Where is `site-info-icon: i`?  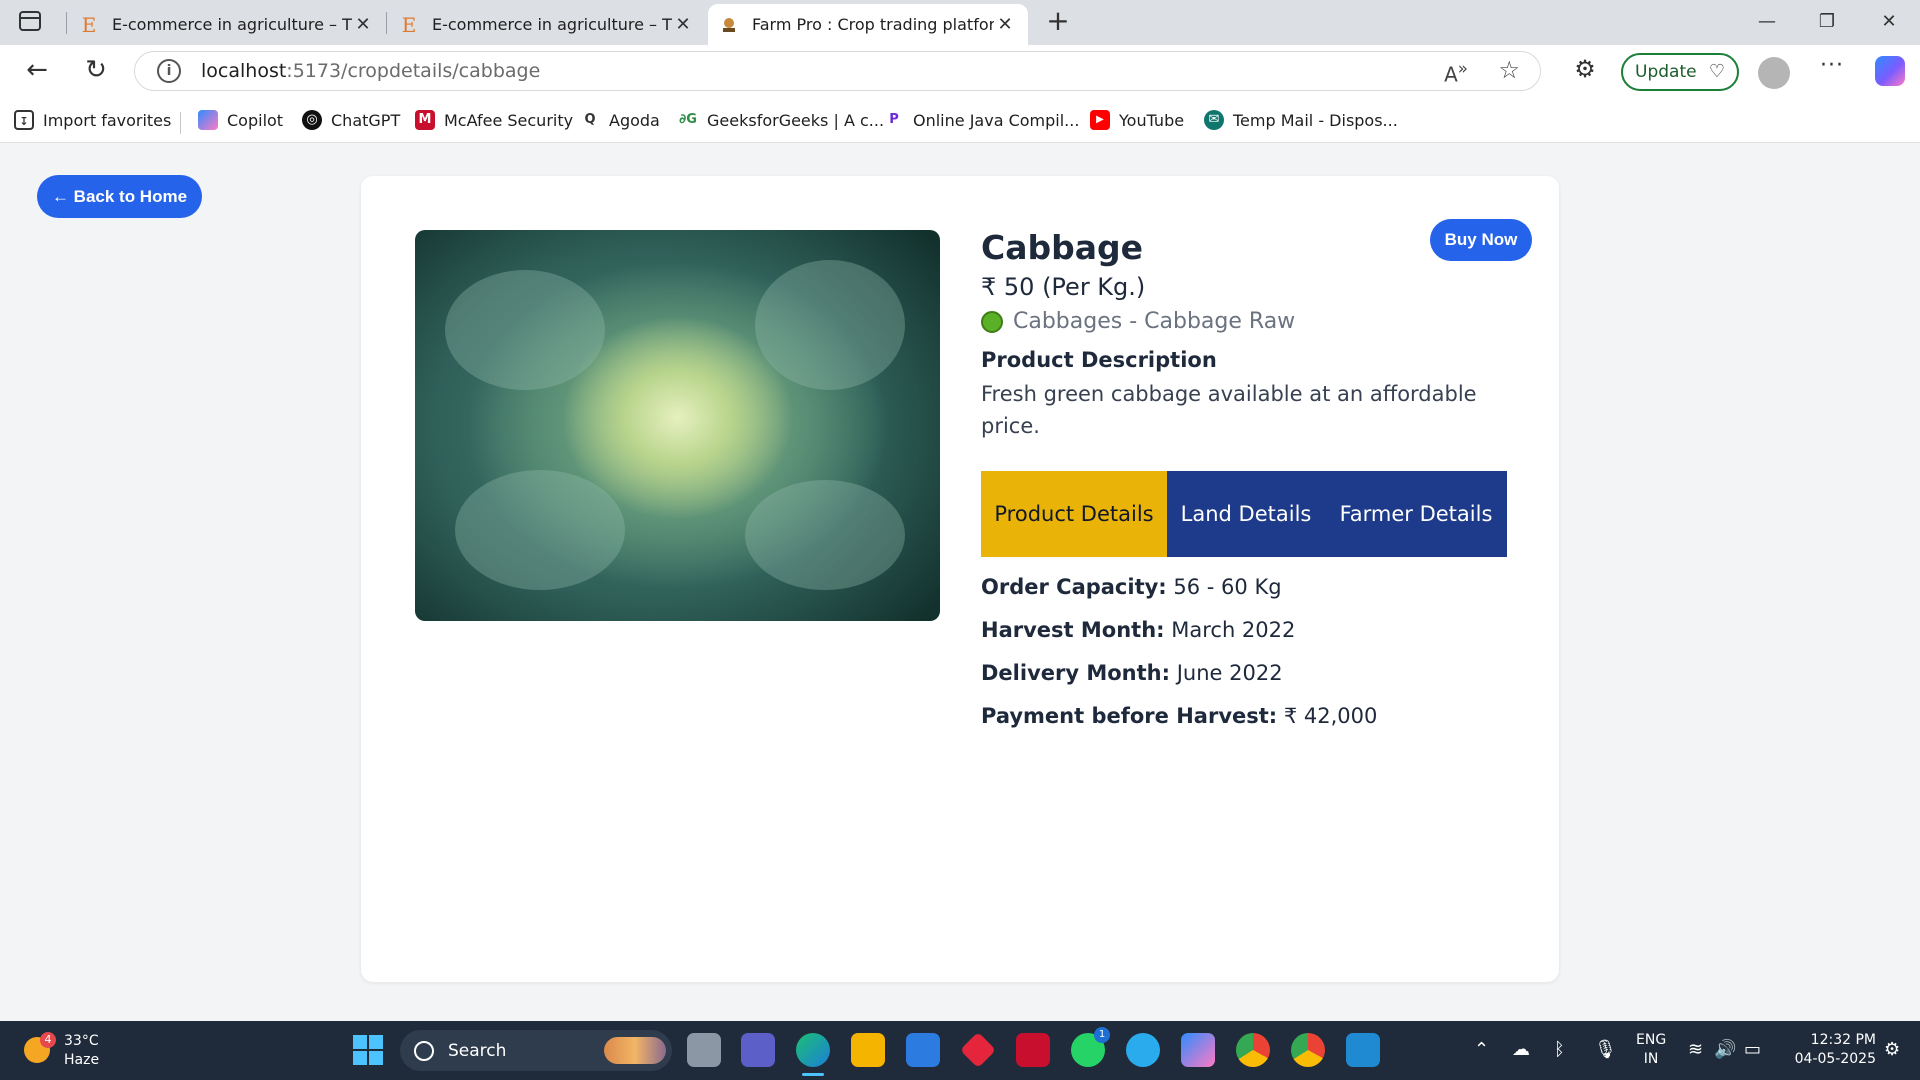 site-info-icon: i is located at coordinates (169, 71).